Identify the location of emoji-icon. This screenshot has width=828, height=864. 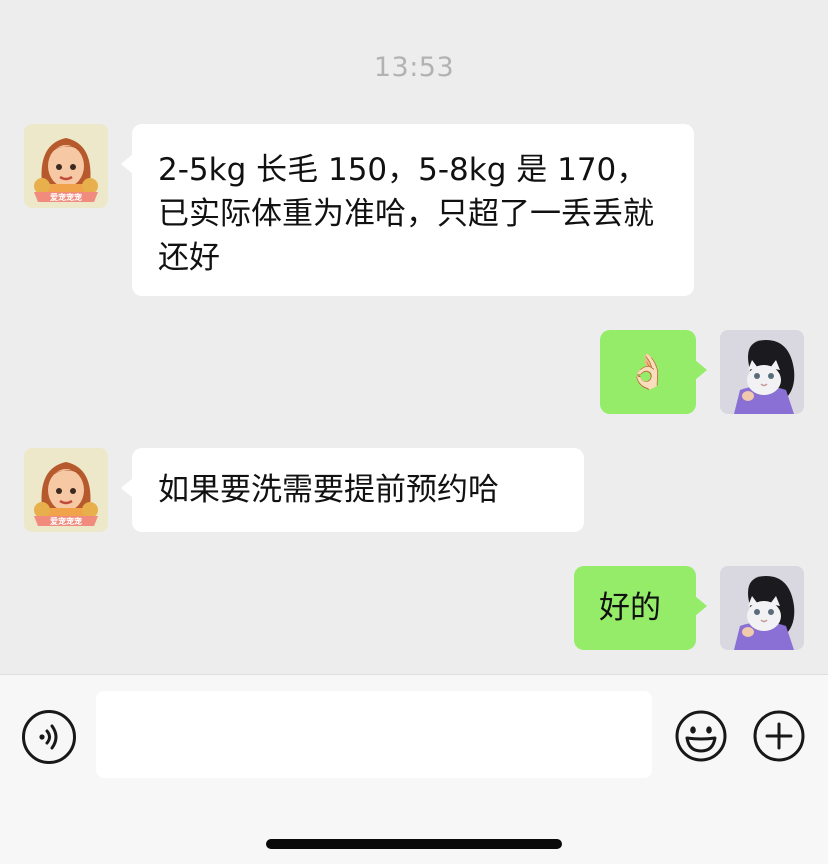
(701, 736).